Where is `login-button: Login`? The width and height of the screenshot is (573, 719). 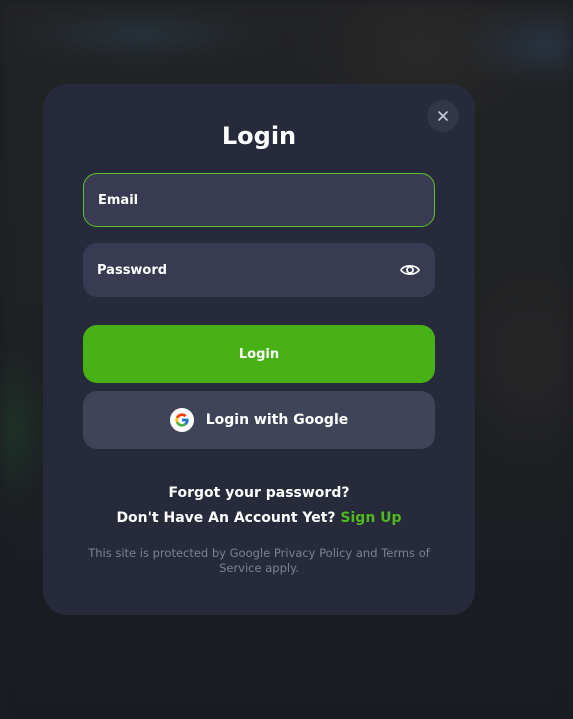
login-button: Login is located at coordinates (259, 354).